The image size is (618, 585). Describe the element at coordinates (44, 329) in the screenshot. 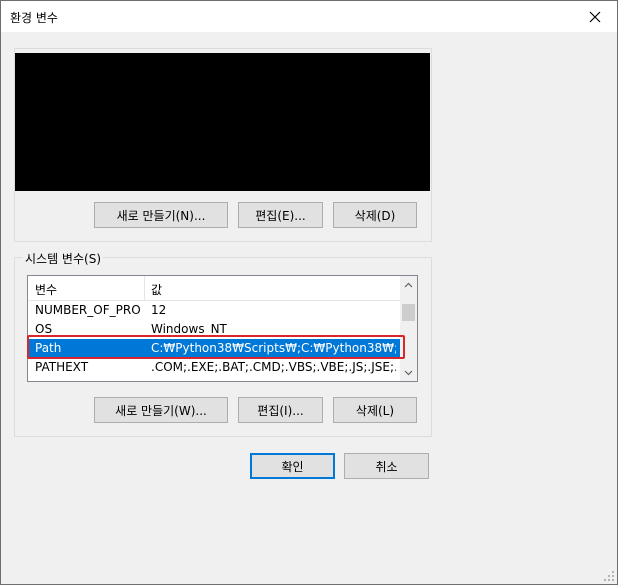

I see `variable-name: OS` at that location.